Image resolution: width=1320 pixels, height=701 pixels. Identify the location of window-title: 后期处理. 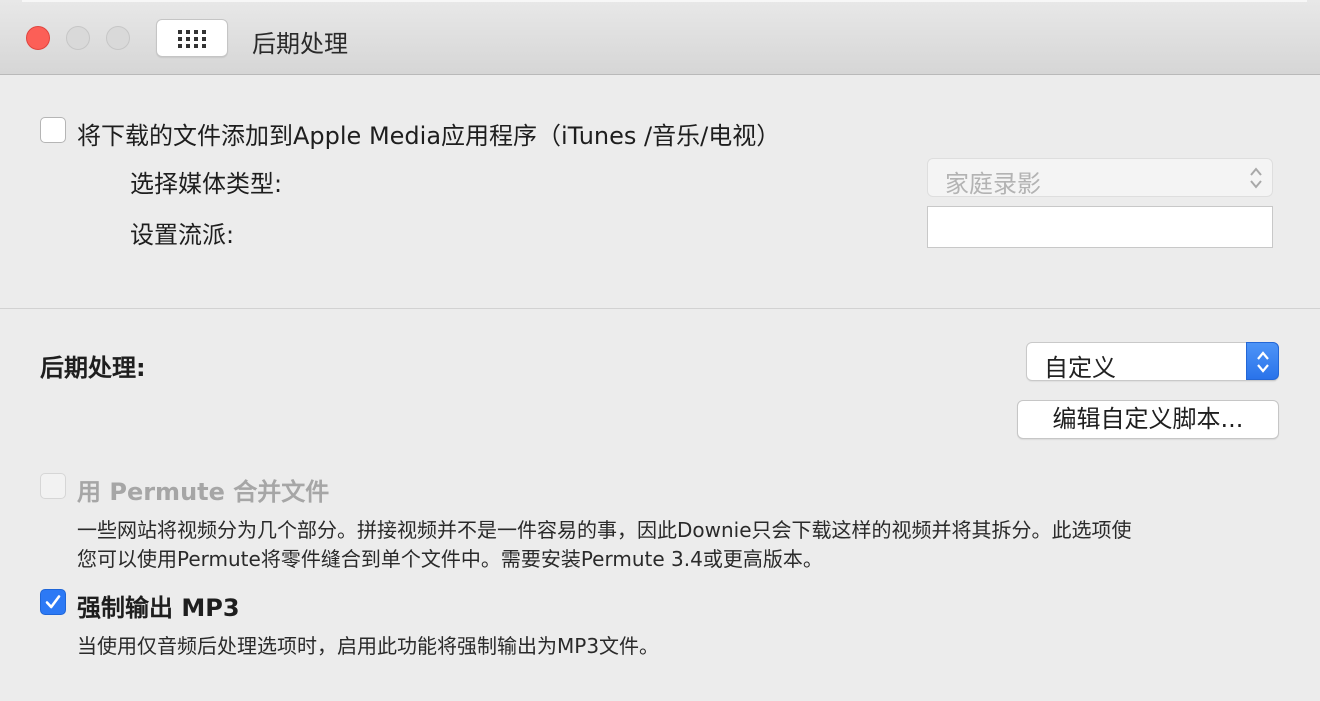
(300, 44).